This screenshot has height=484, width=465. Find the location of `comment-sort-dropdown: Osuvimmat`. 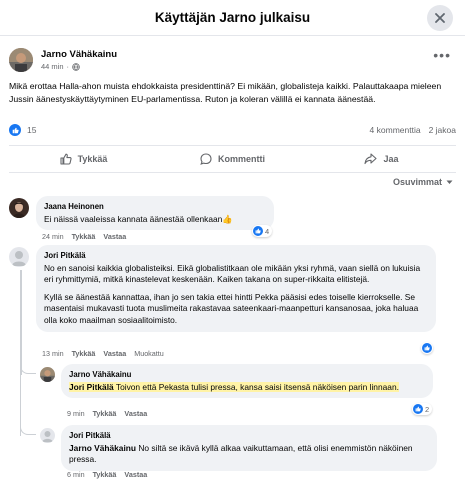

comment-sort-dropdown: Osuvimmat is located at coordinates (423, 182).